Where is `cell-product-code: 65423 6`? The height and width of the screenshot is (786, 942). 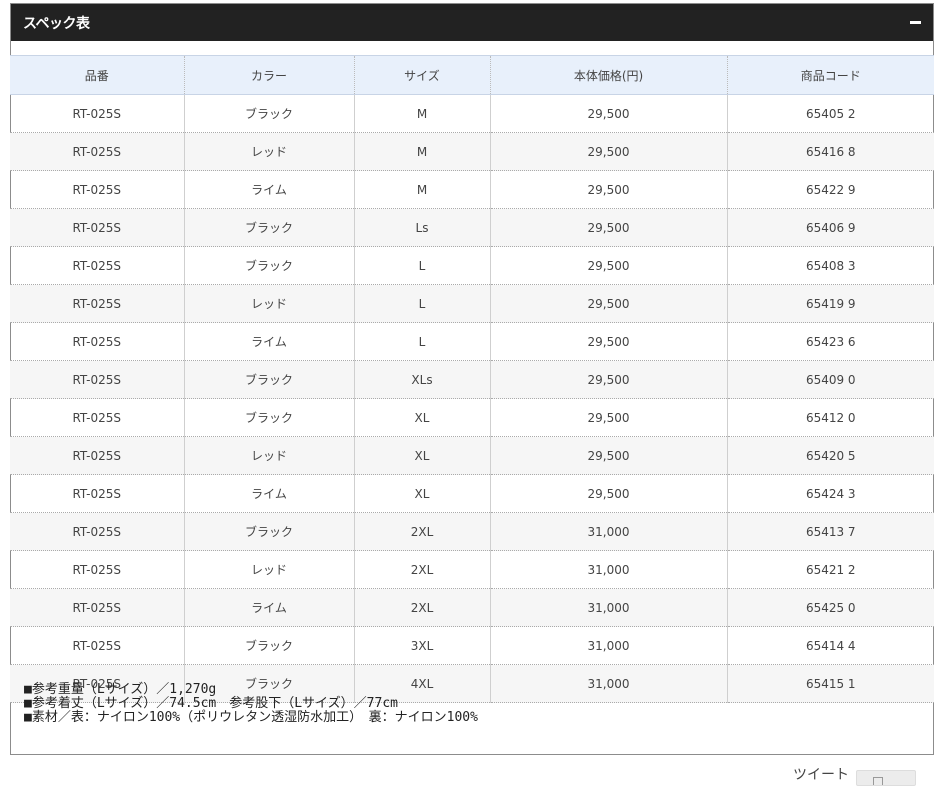
cell-product-code: 65423 6 is located at coordinates (830, 341).